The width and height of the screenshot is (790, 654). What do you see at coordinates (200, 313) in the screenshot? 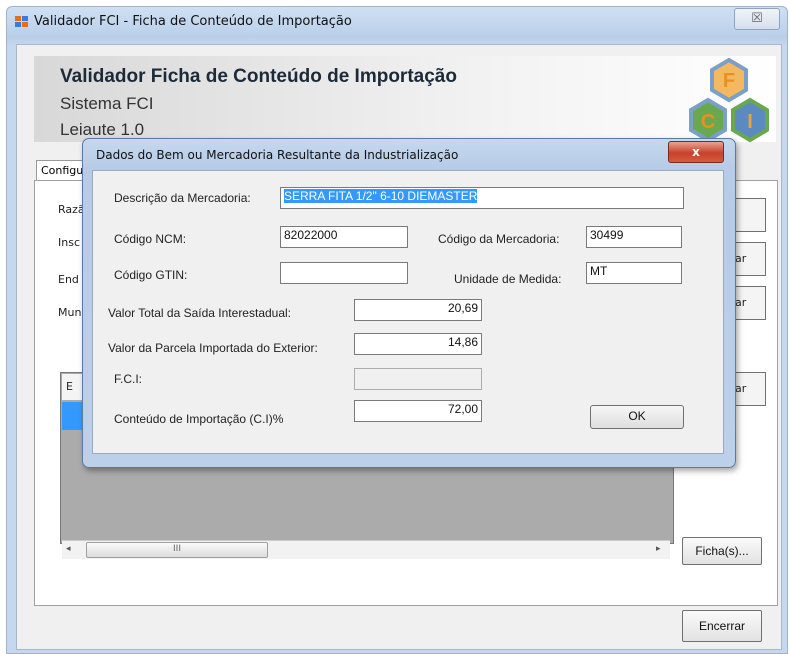
I see `valor-total-label: Valor Total da Saída Interestadual:` at bounding box center [200, 313].